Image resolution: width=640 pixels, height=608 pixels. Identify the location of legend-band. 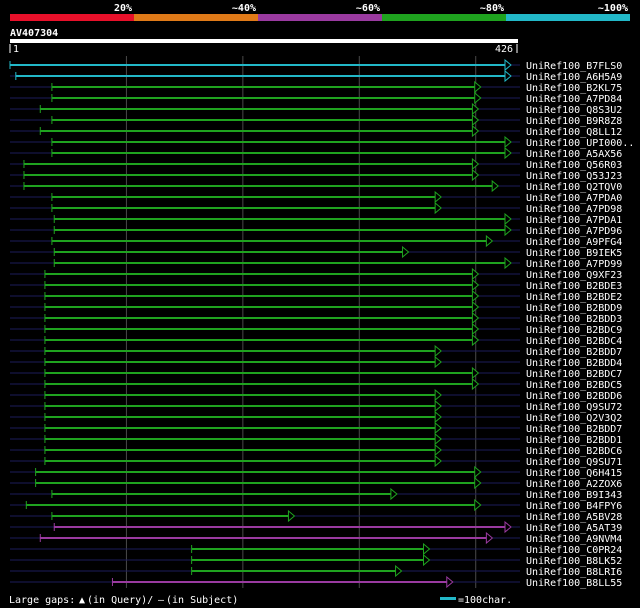
(72, 17).